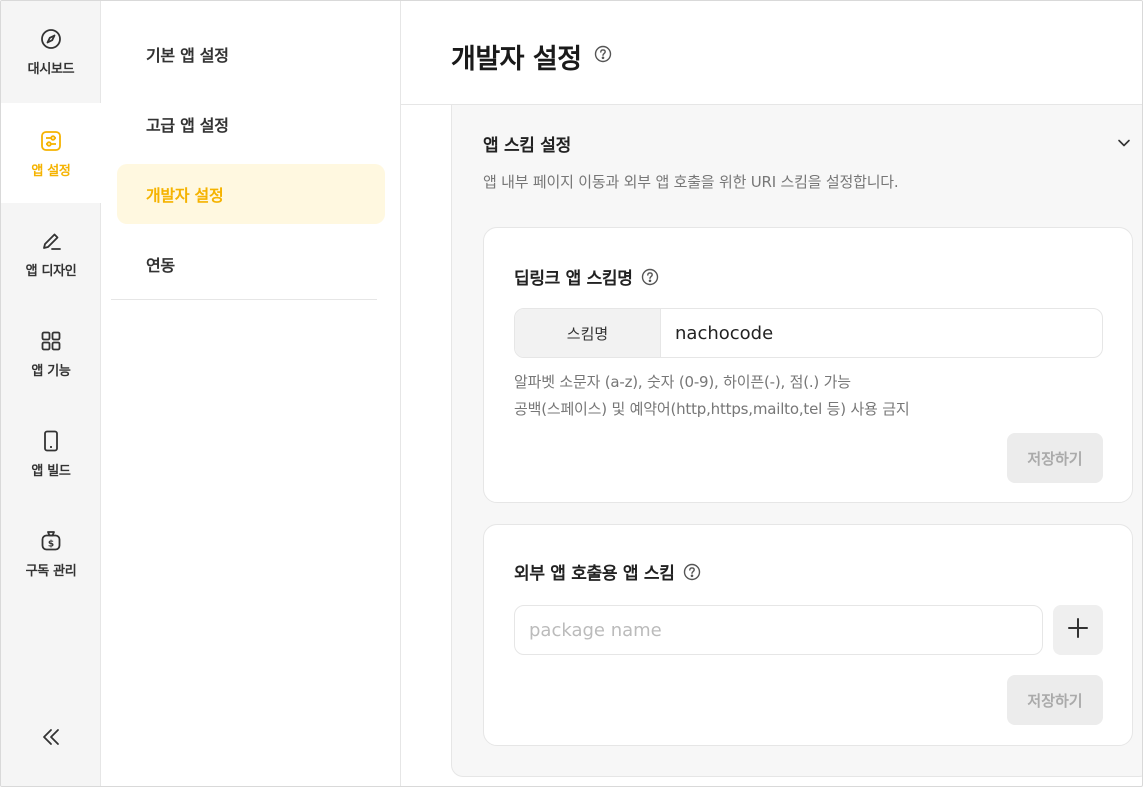 The height and width of the screenshot is (787, 1143). Describe the element at coordinates (881, 333) in the screenshot. I see `scheme-name-input: nachocode` at that location.